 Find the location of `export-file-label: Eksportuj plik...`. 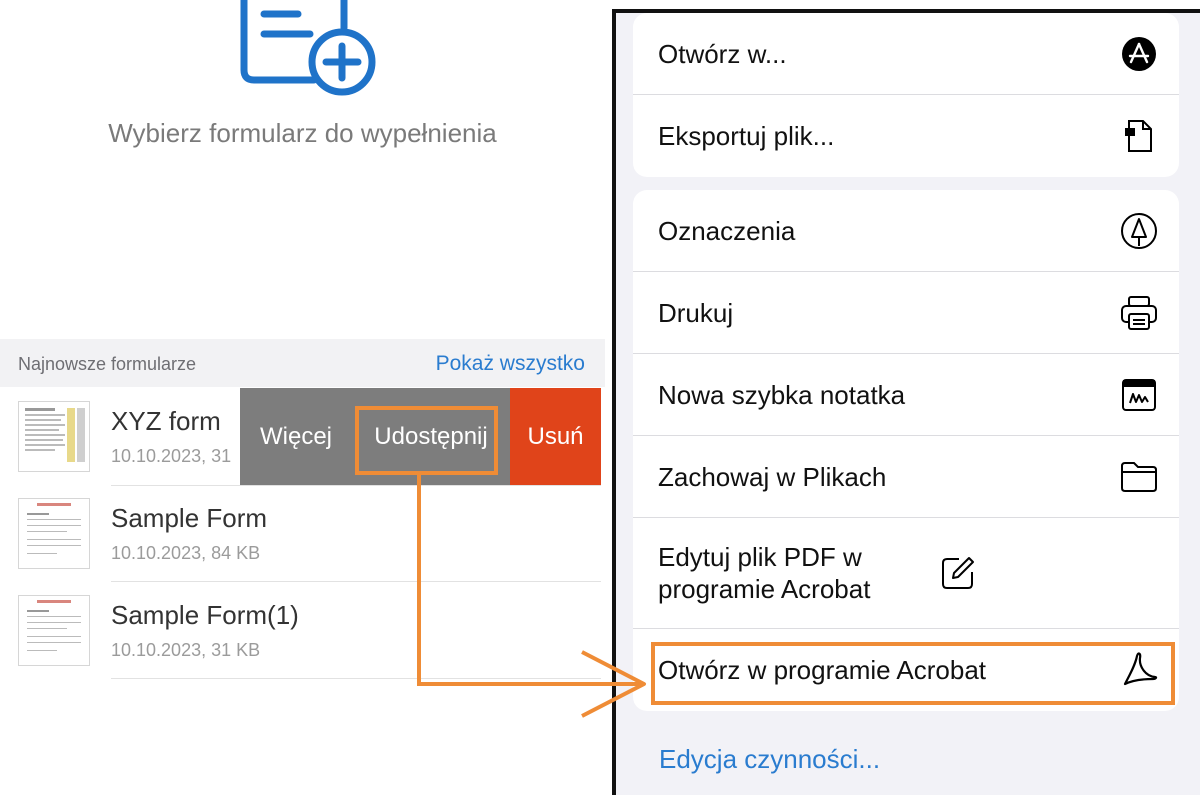

export-file-label: Eksportuj plik... is located at coordinates (746, 136).